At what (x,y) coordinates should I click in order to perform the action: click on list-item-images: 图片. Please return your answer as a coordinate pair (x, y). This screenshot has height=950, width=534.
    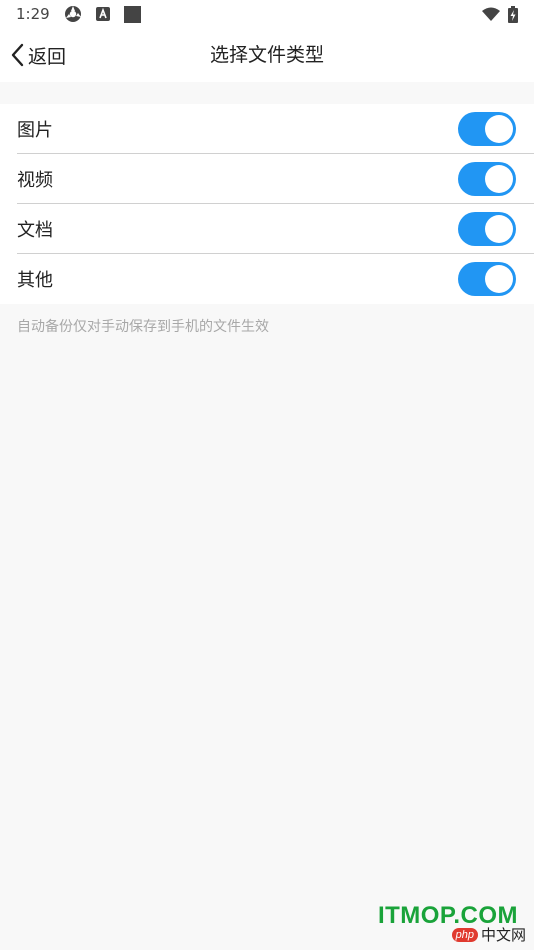
    Looking at the image, I should click on (267, 129).